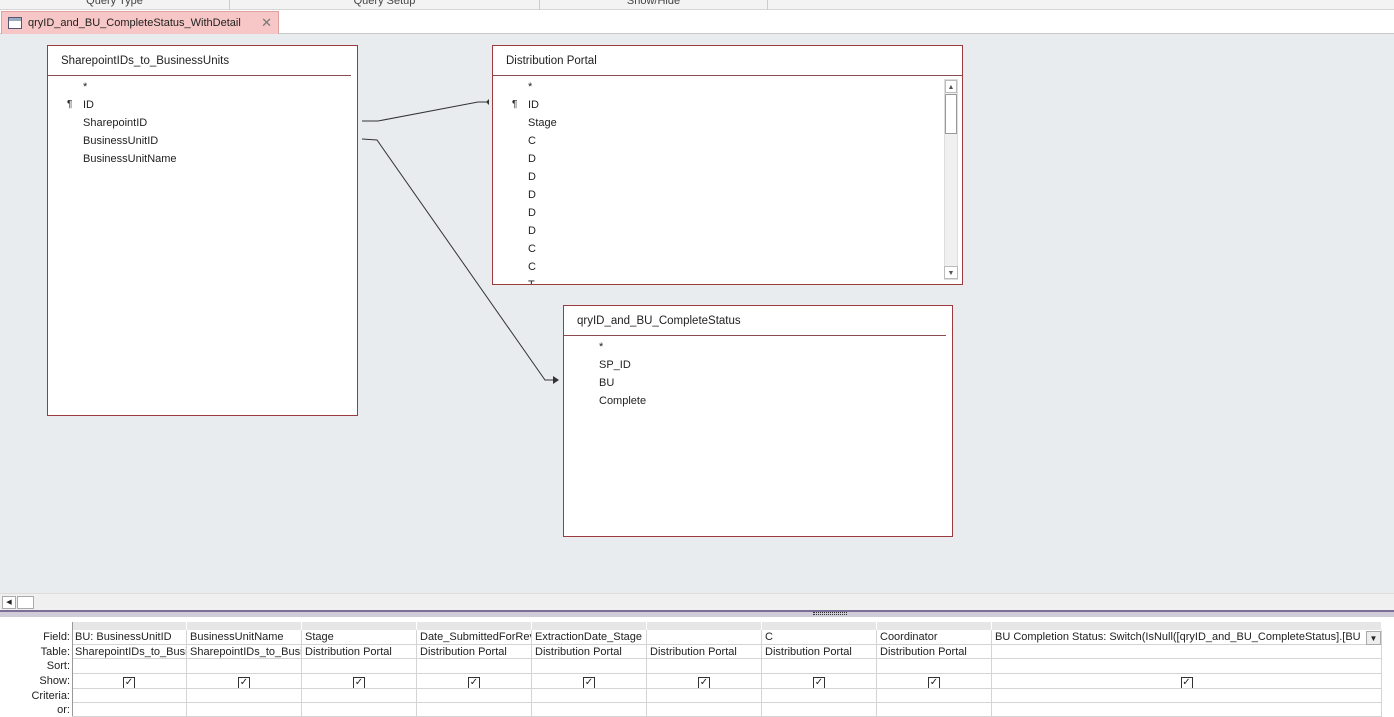 The height and width of the screenshot is (717, 1394). What do you see at coordinates (819, 637) in the screenshot?
I see `field-cell: C` at bounding box center [819, 637].